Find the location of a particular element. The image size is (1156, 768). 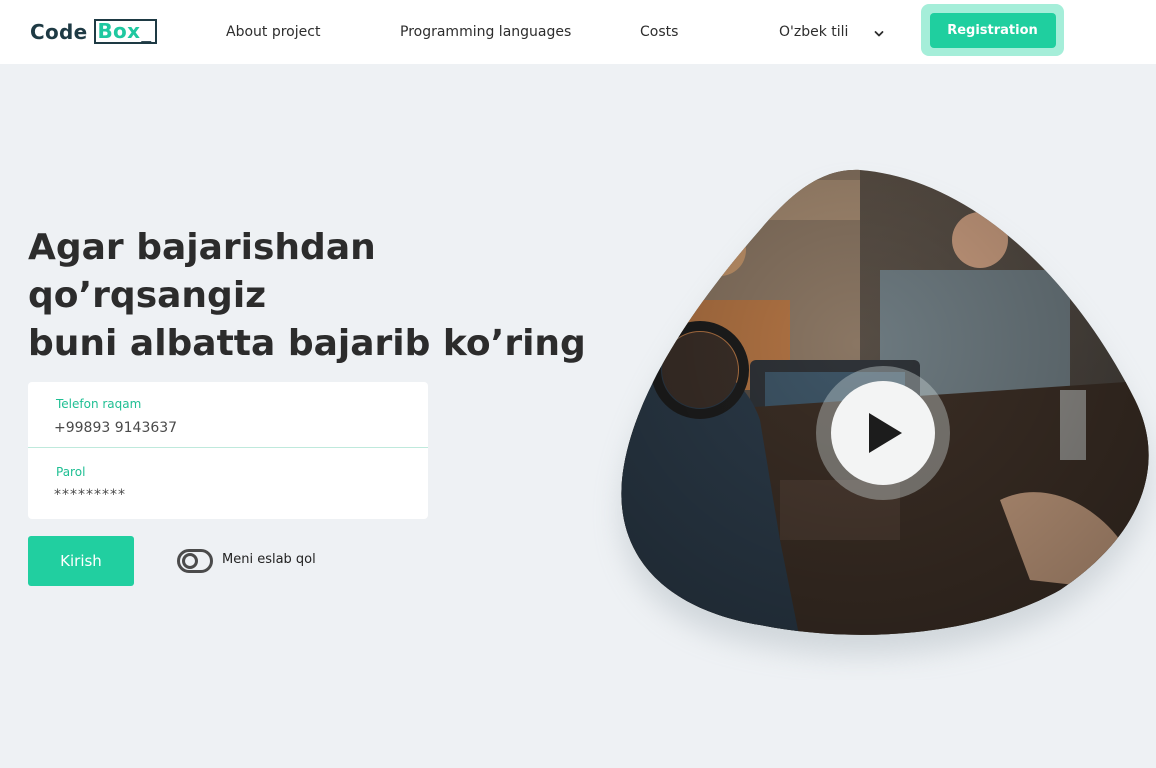

phone-field: Telefon raqam +99893 9143637 is located at coordinates (228, 415).